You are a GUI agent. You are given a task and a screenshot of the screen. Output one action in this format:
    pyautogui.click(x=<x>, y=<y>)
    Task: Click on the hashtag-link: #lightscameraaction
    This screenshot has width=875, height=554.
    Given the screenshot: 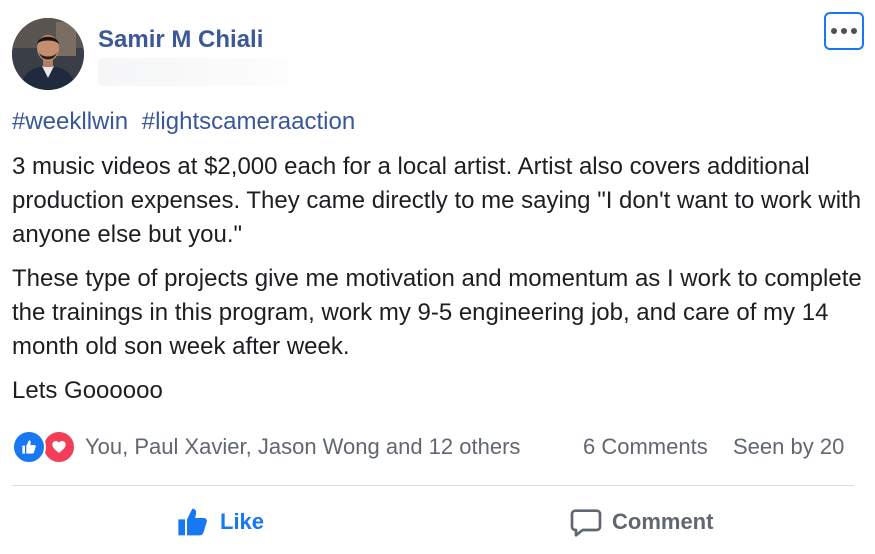 What is the action you would take?
    pyautogui.click(x=248, y=121)
    